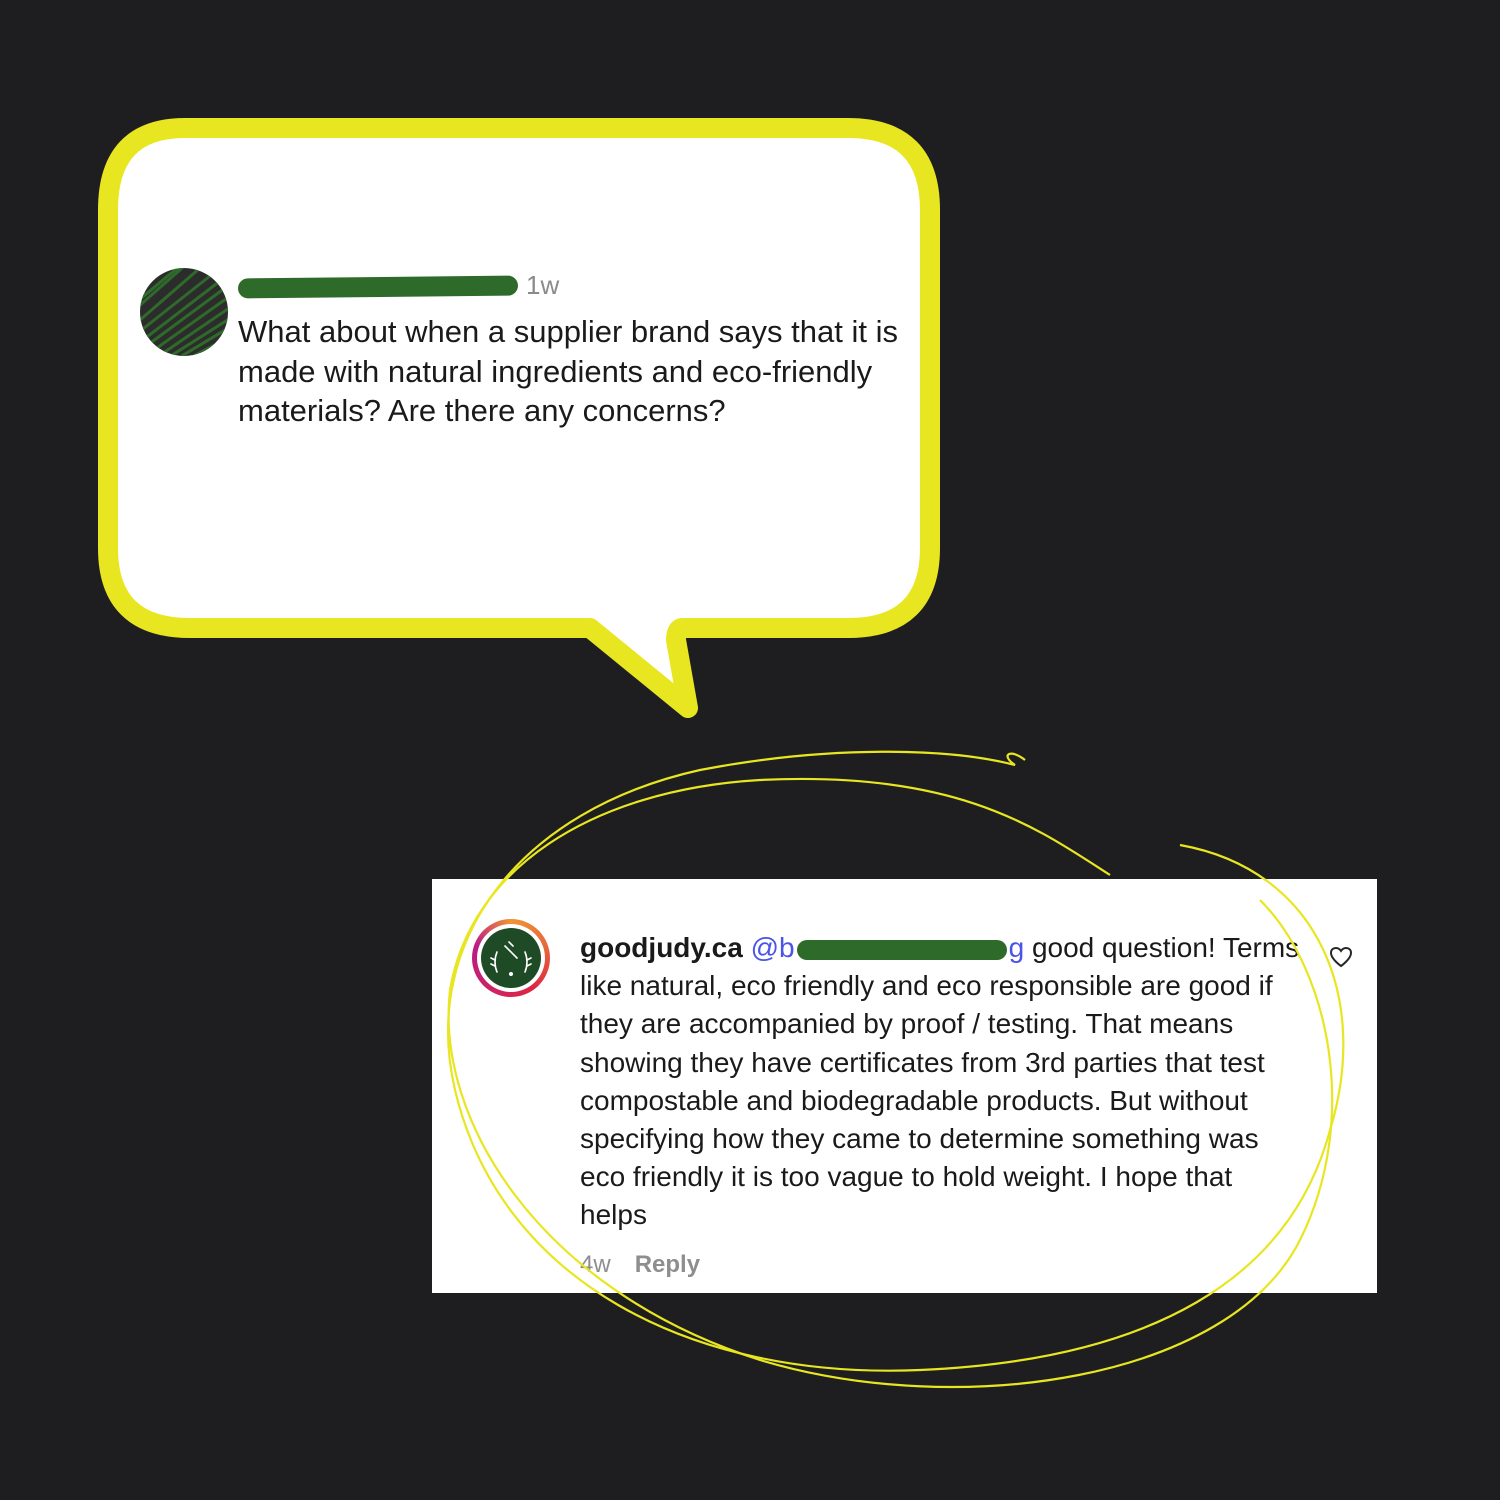 The width and height of the screenshot is (1500, 1500). I want to click on heart-icon, so click(1341, 957).